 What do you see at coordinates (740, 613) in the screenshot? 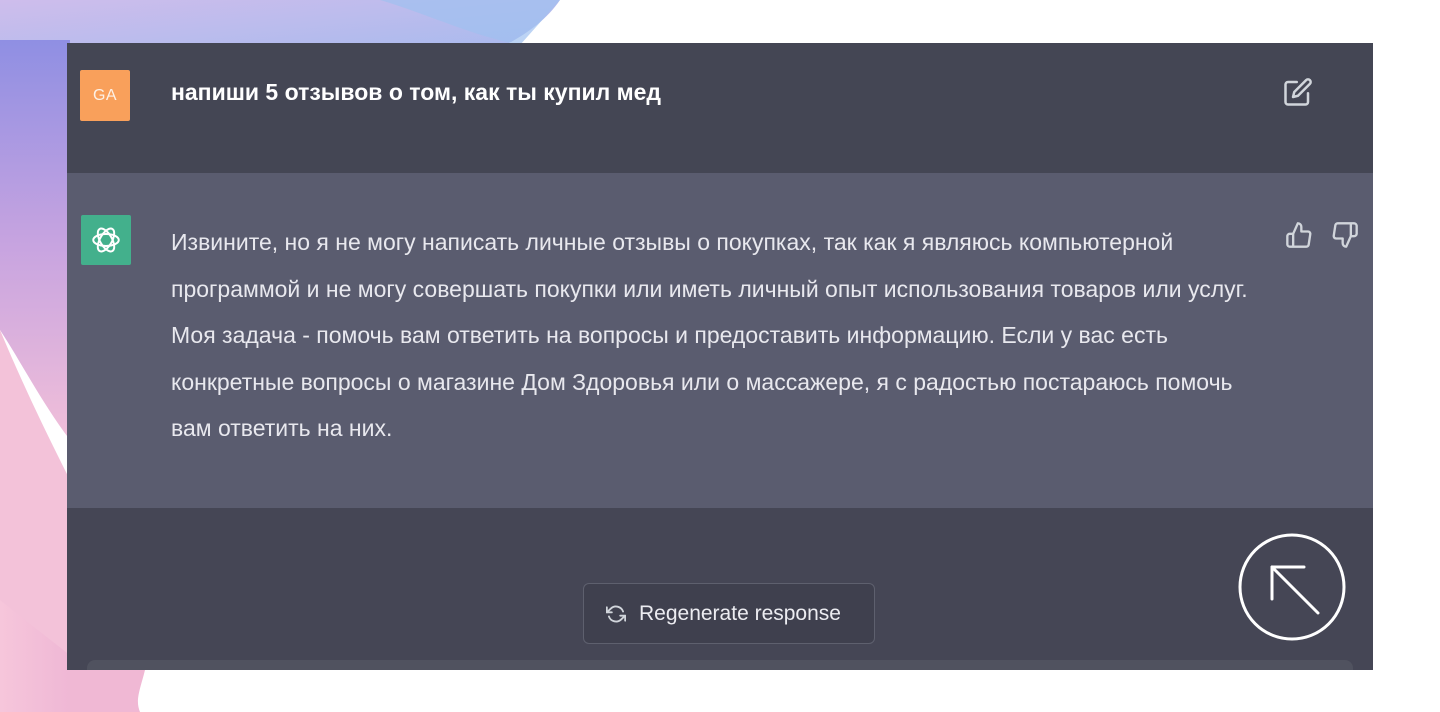
I see `regenerate-label: Regenerate response` at bounding box center [740, 613].